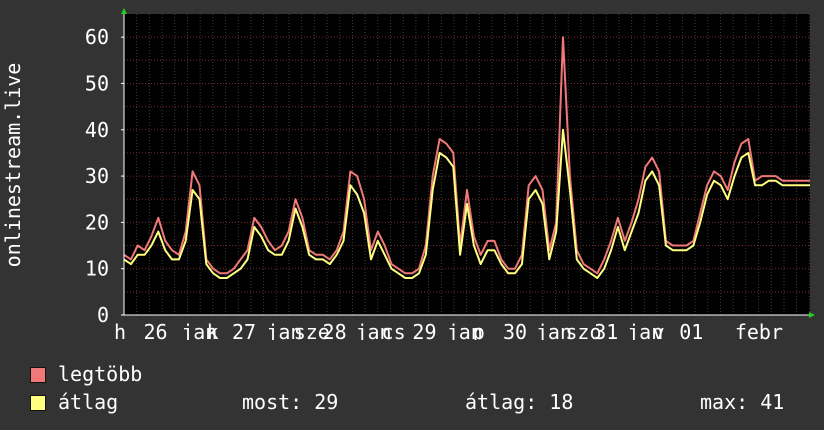  Describe the element at coordinates (100, 374) in the screenshot. I see `legend-label-max: legtöbb` at that location.